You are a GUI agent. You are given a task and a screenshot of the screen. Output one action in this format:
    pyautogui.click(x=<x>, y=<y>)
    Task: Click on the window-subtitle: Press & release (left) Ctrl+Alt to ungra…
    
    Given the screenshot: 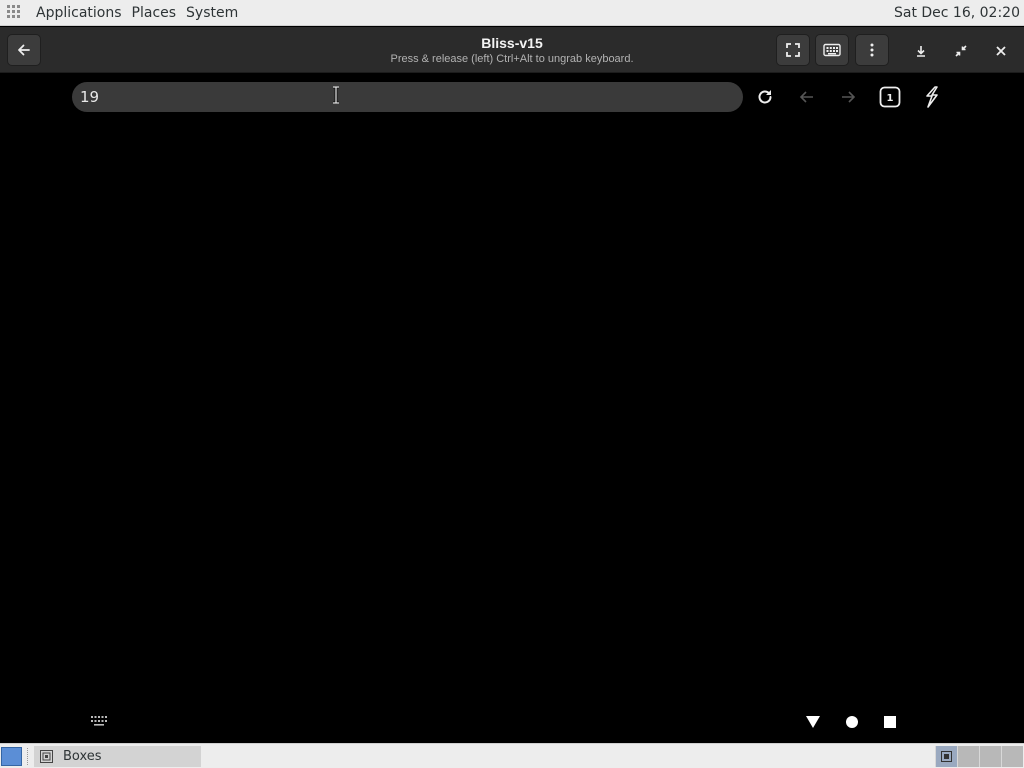 What is the action you would take?
    pyautogui.click(x=512, y=59)
    